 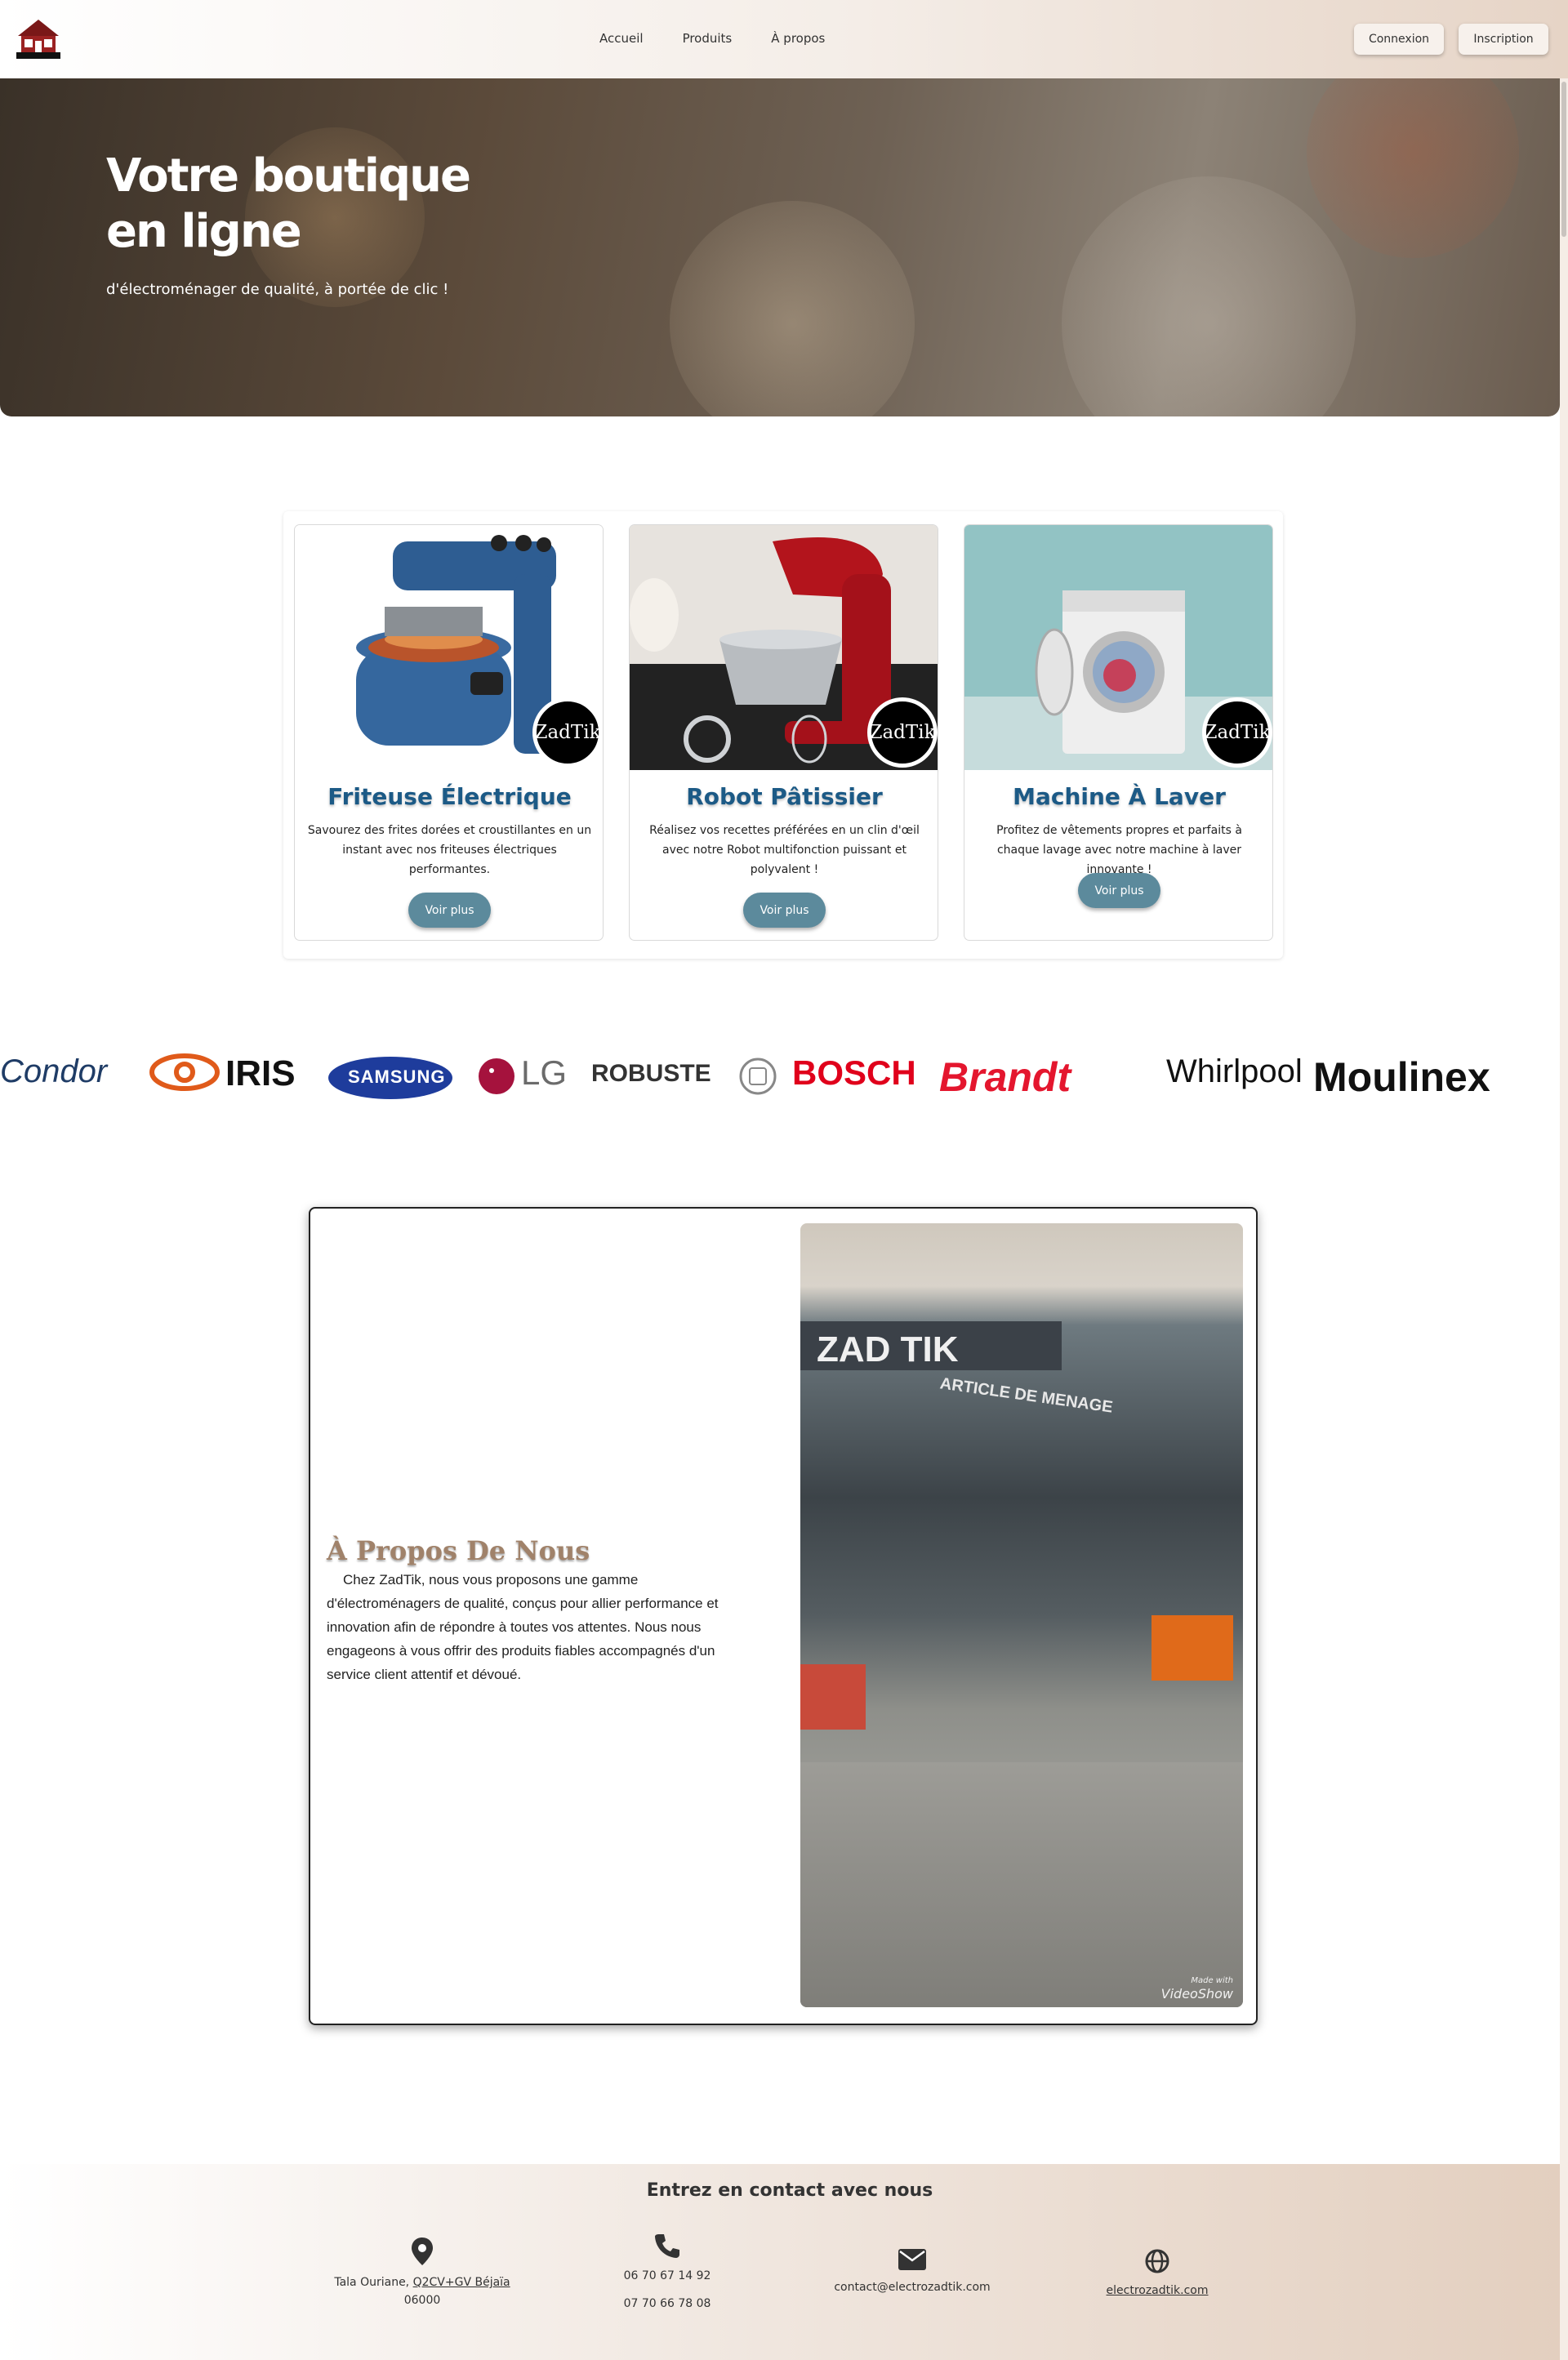 I want to click on globe-icon, so click(x=1157, y=2261).